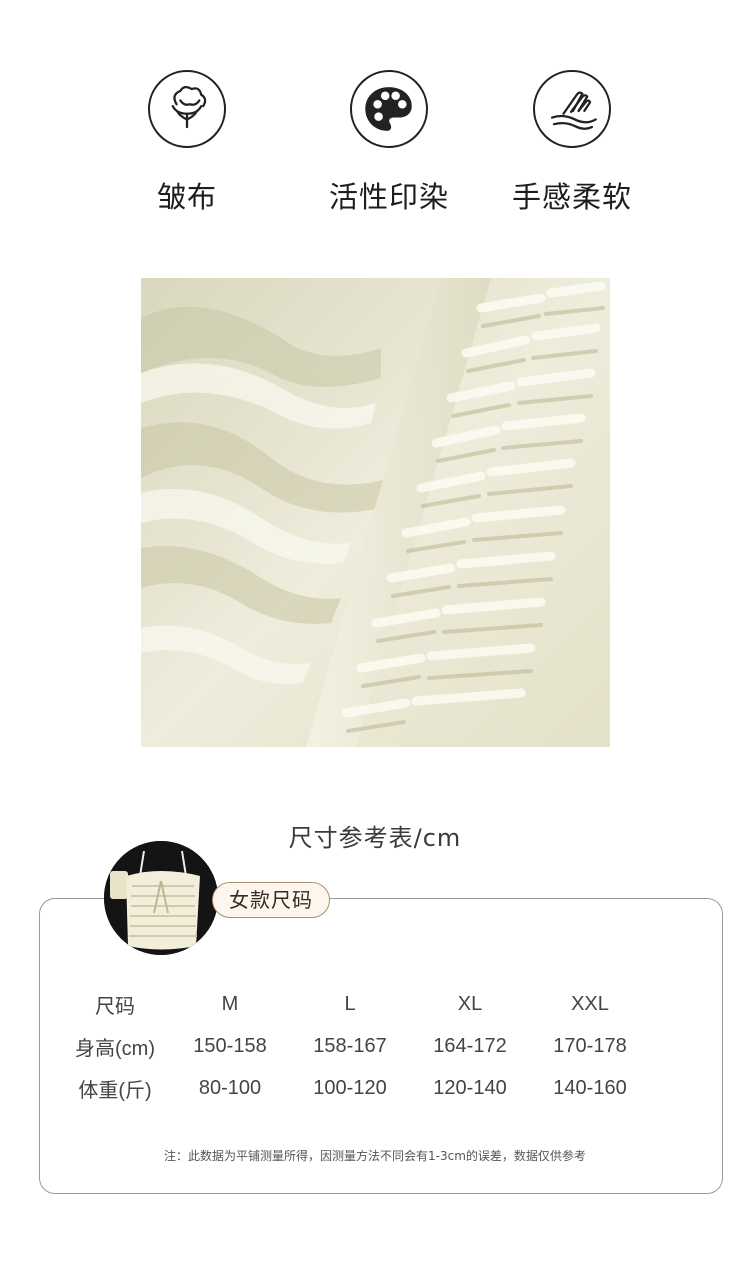 This screenshot has width=750, height=1269. What do you see at coordinates (115, 1090) in the screenshot?
I see `table-cell: 体重(斤)` at bounding box center [115, 1090].